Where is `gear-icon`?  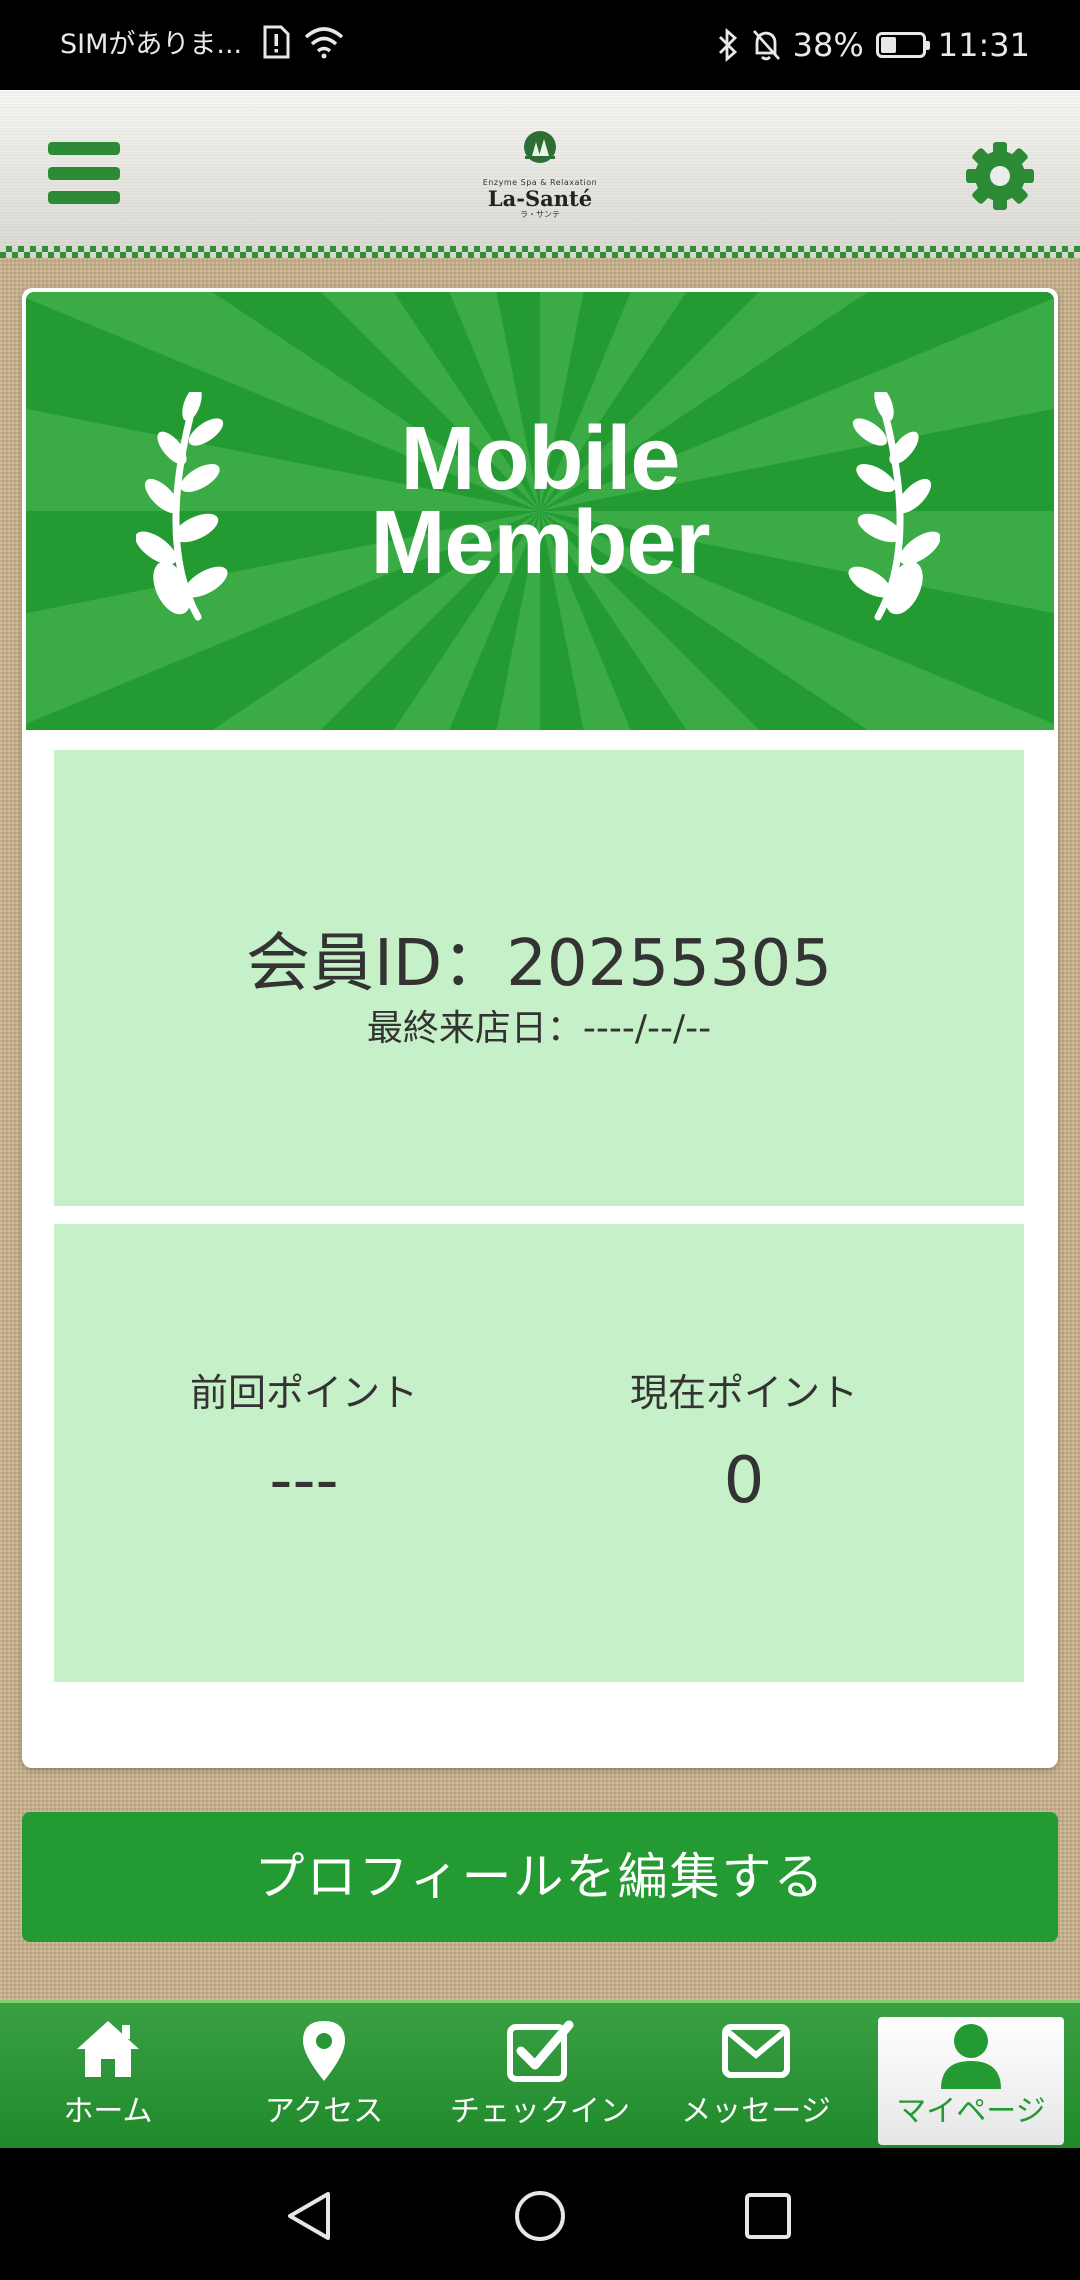
gear-icon is located at coordinates (1000, 176).